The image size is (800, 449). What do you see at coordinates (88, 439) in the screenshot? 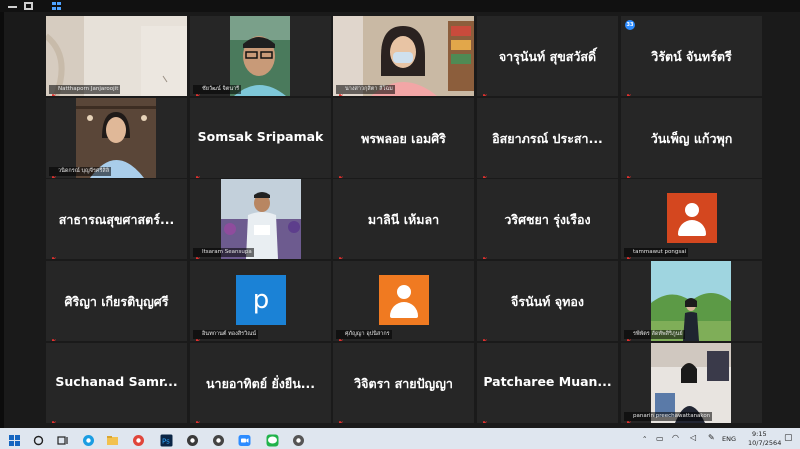
I see `edge-icon` at bounding box center [88, 439].